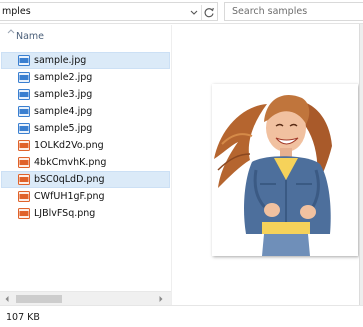  I want to click on search-box: Search samples, so click(293, 11).